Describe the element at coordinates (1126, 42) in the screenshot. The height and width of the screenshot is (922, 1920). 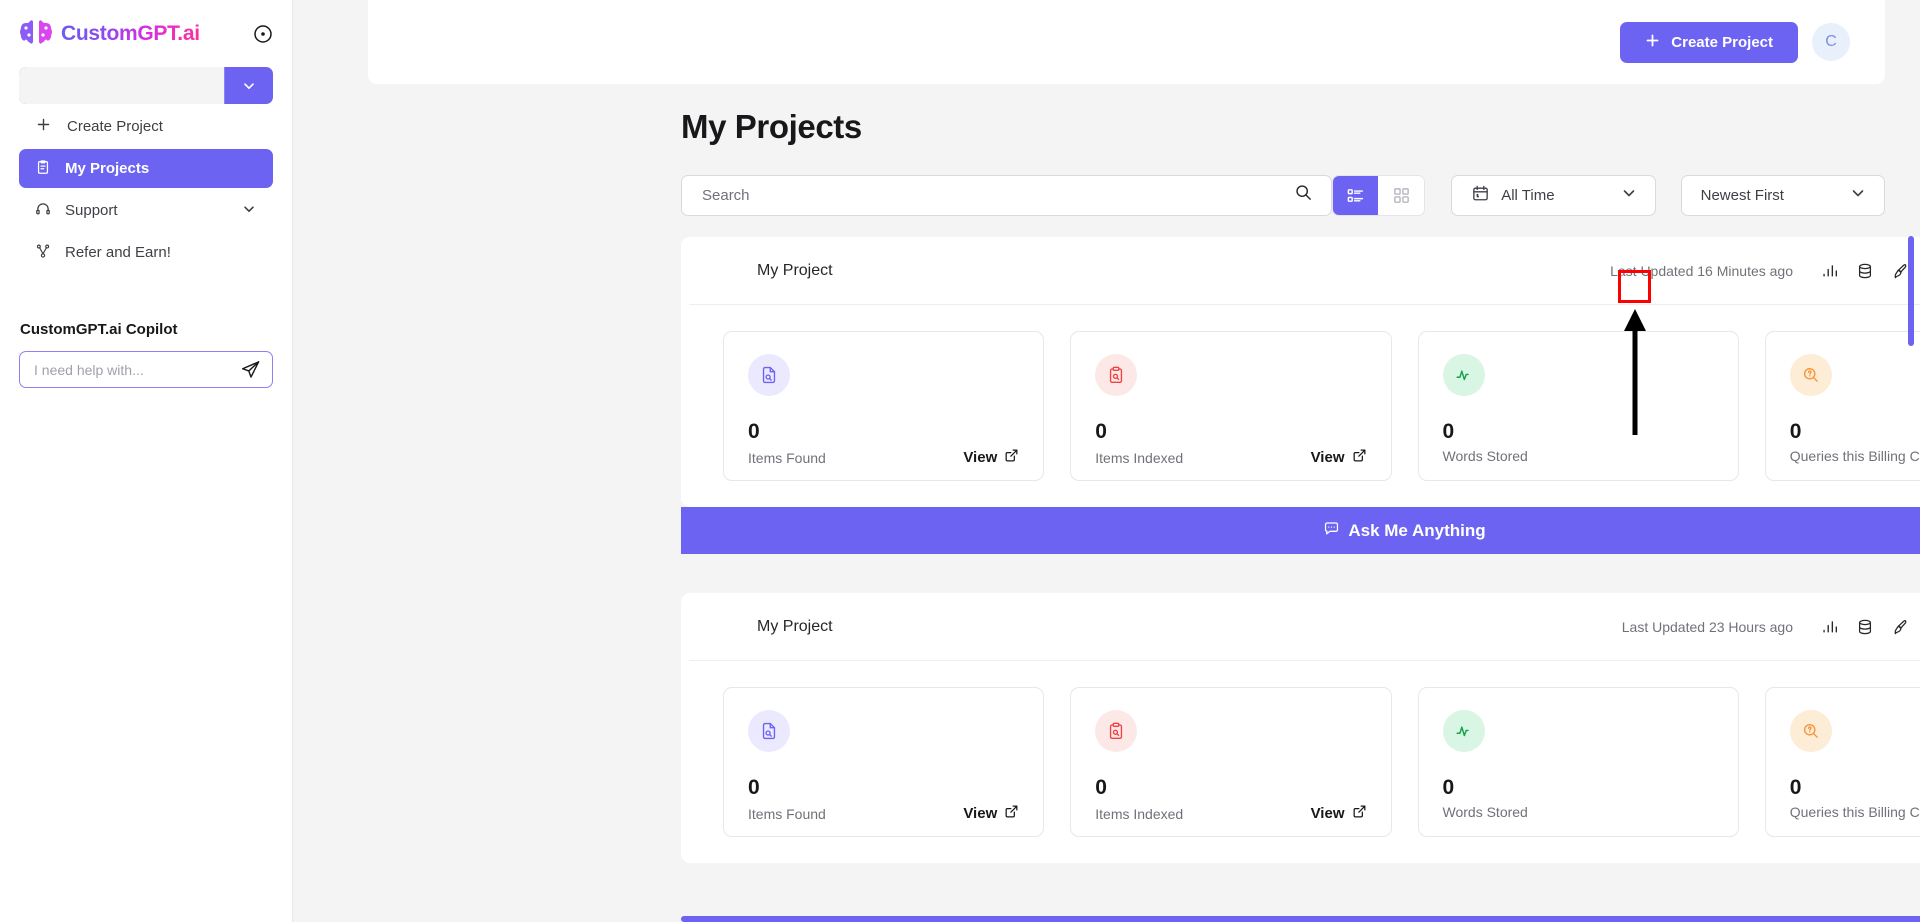
I see `top-bar: Create Project C` at that location.